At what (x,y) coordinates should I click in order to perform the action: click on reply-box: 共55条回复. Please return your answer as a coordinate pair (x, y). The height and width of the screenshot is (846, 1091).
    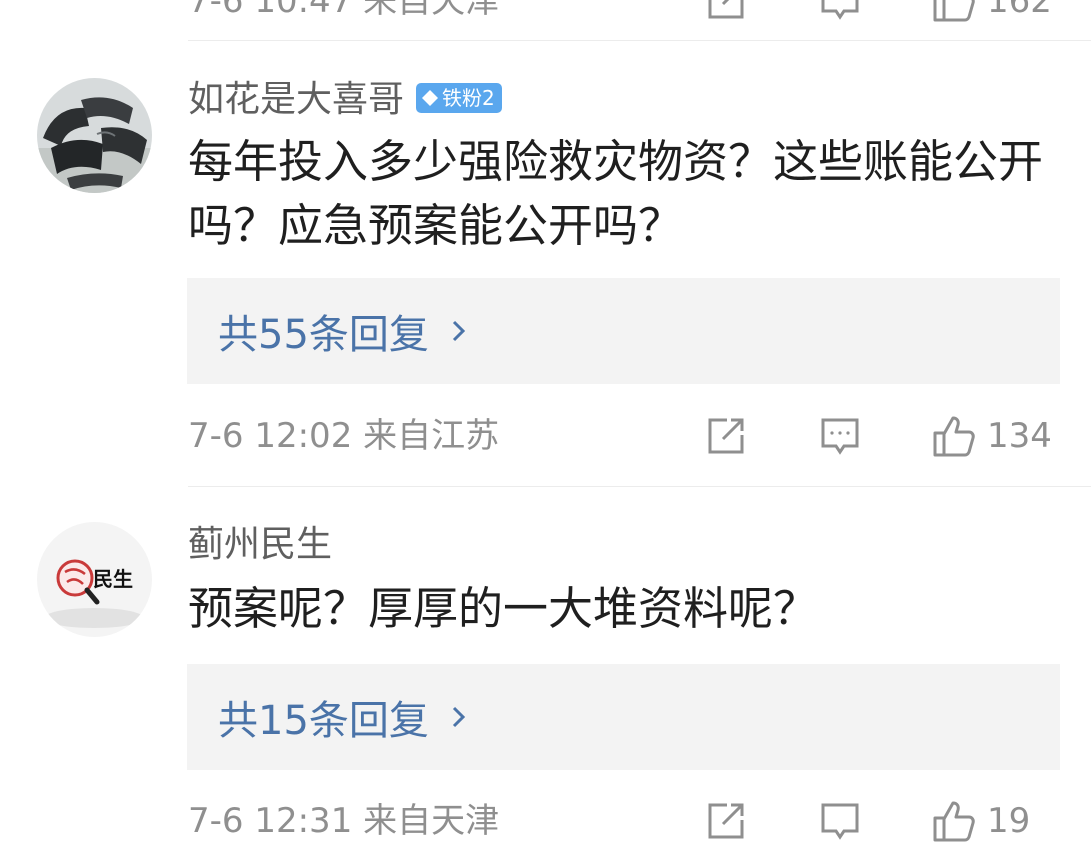
    Looking at the image, I should click on (623, 331).